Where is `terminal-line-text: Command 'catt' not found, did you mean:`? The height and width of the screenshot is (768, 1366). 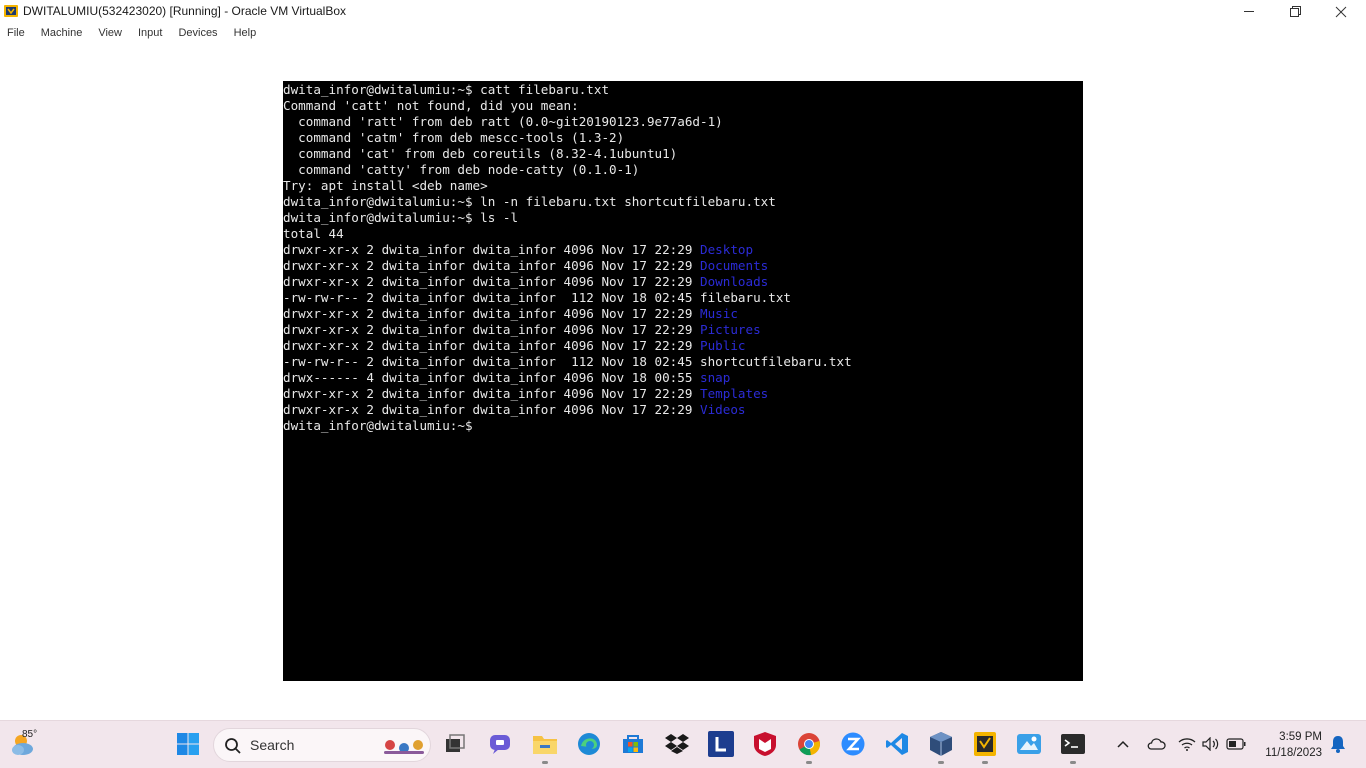 terminal-line-text: Command 'catt' not found, did you mean: is located at coordinates (431, 105).